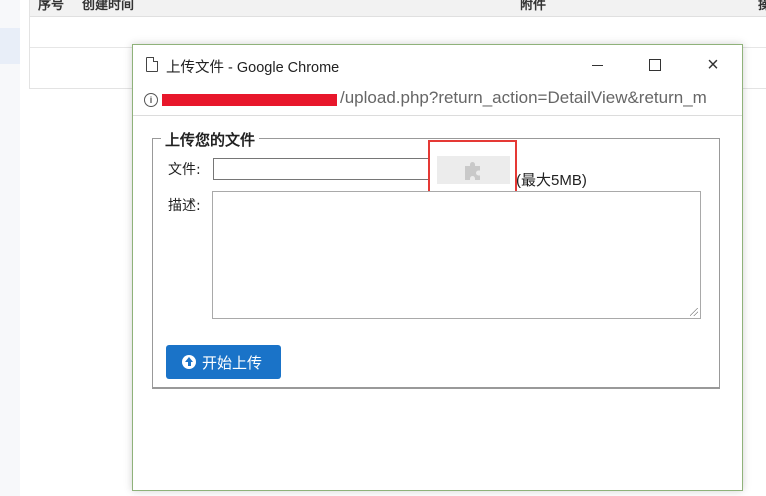 This screenshot has width=766, height=496. What do you see at coordinates (249, 100) in the screenshot?
I see `redacted-host` at bounding box center [249, 100].